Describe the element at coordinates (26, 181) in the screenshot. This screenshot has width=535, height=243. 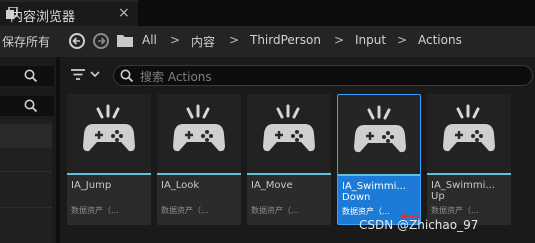
I see `folder-tree` at that location.